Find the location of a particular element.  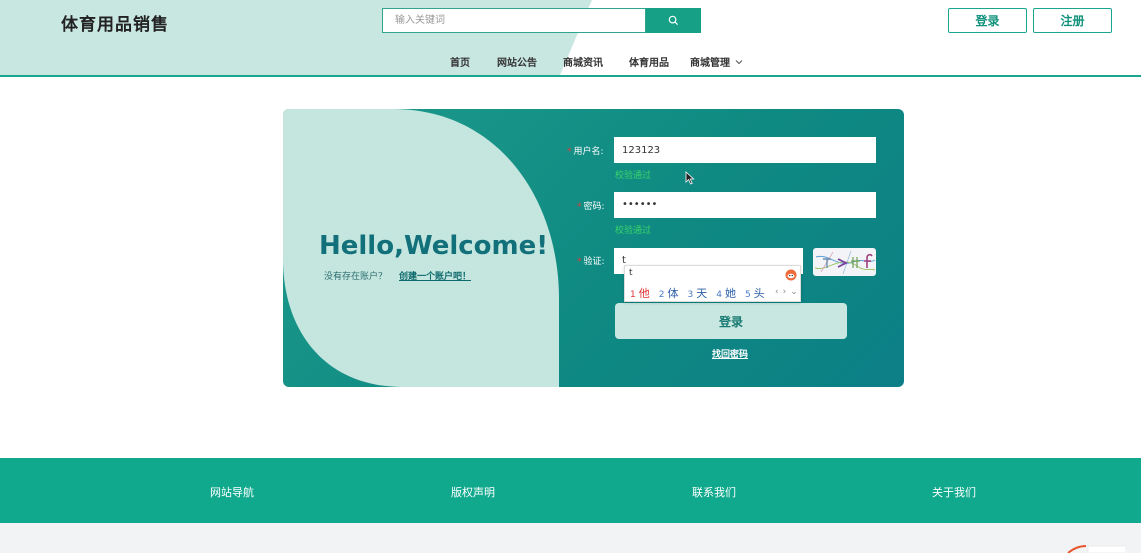

mouse-pointer-icon is located at coordinates (690, 178).